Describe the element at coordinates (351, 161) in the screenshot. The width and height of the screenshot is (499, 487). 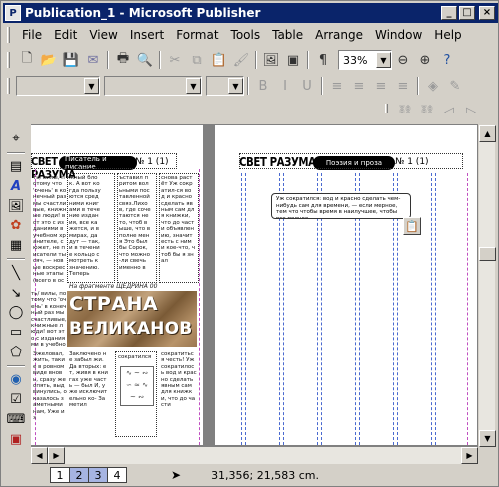
I see `right-header-frame` at that location.